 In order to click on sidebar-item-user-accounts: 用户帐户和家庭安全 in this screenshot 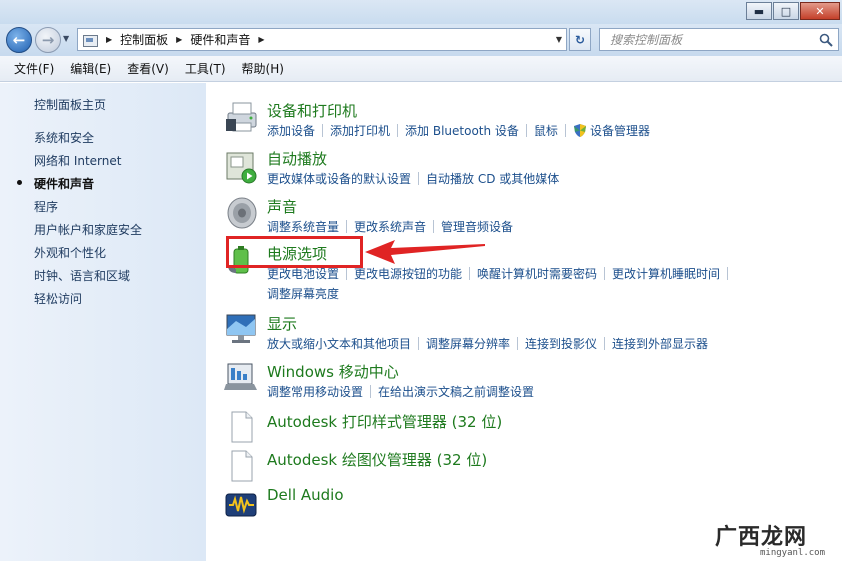, I will do `click(88, 229)`.